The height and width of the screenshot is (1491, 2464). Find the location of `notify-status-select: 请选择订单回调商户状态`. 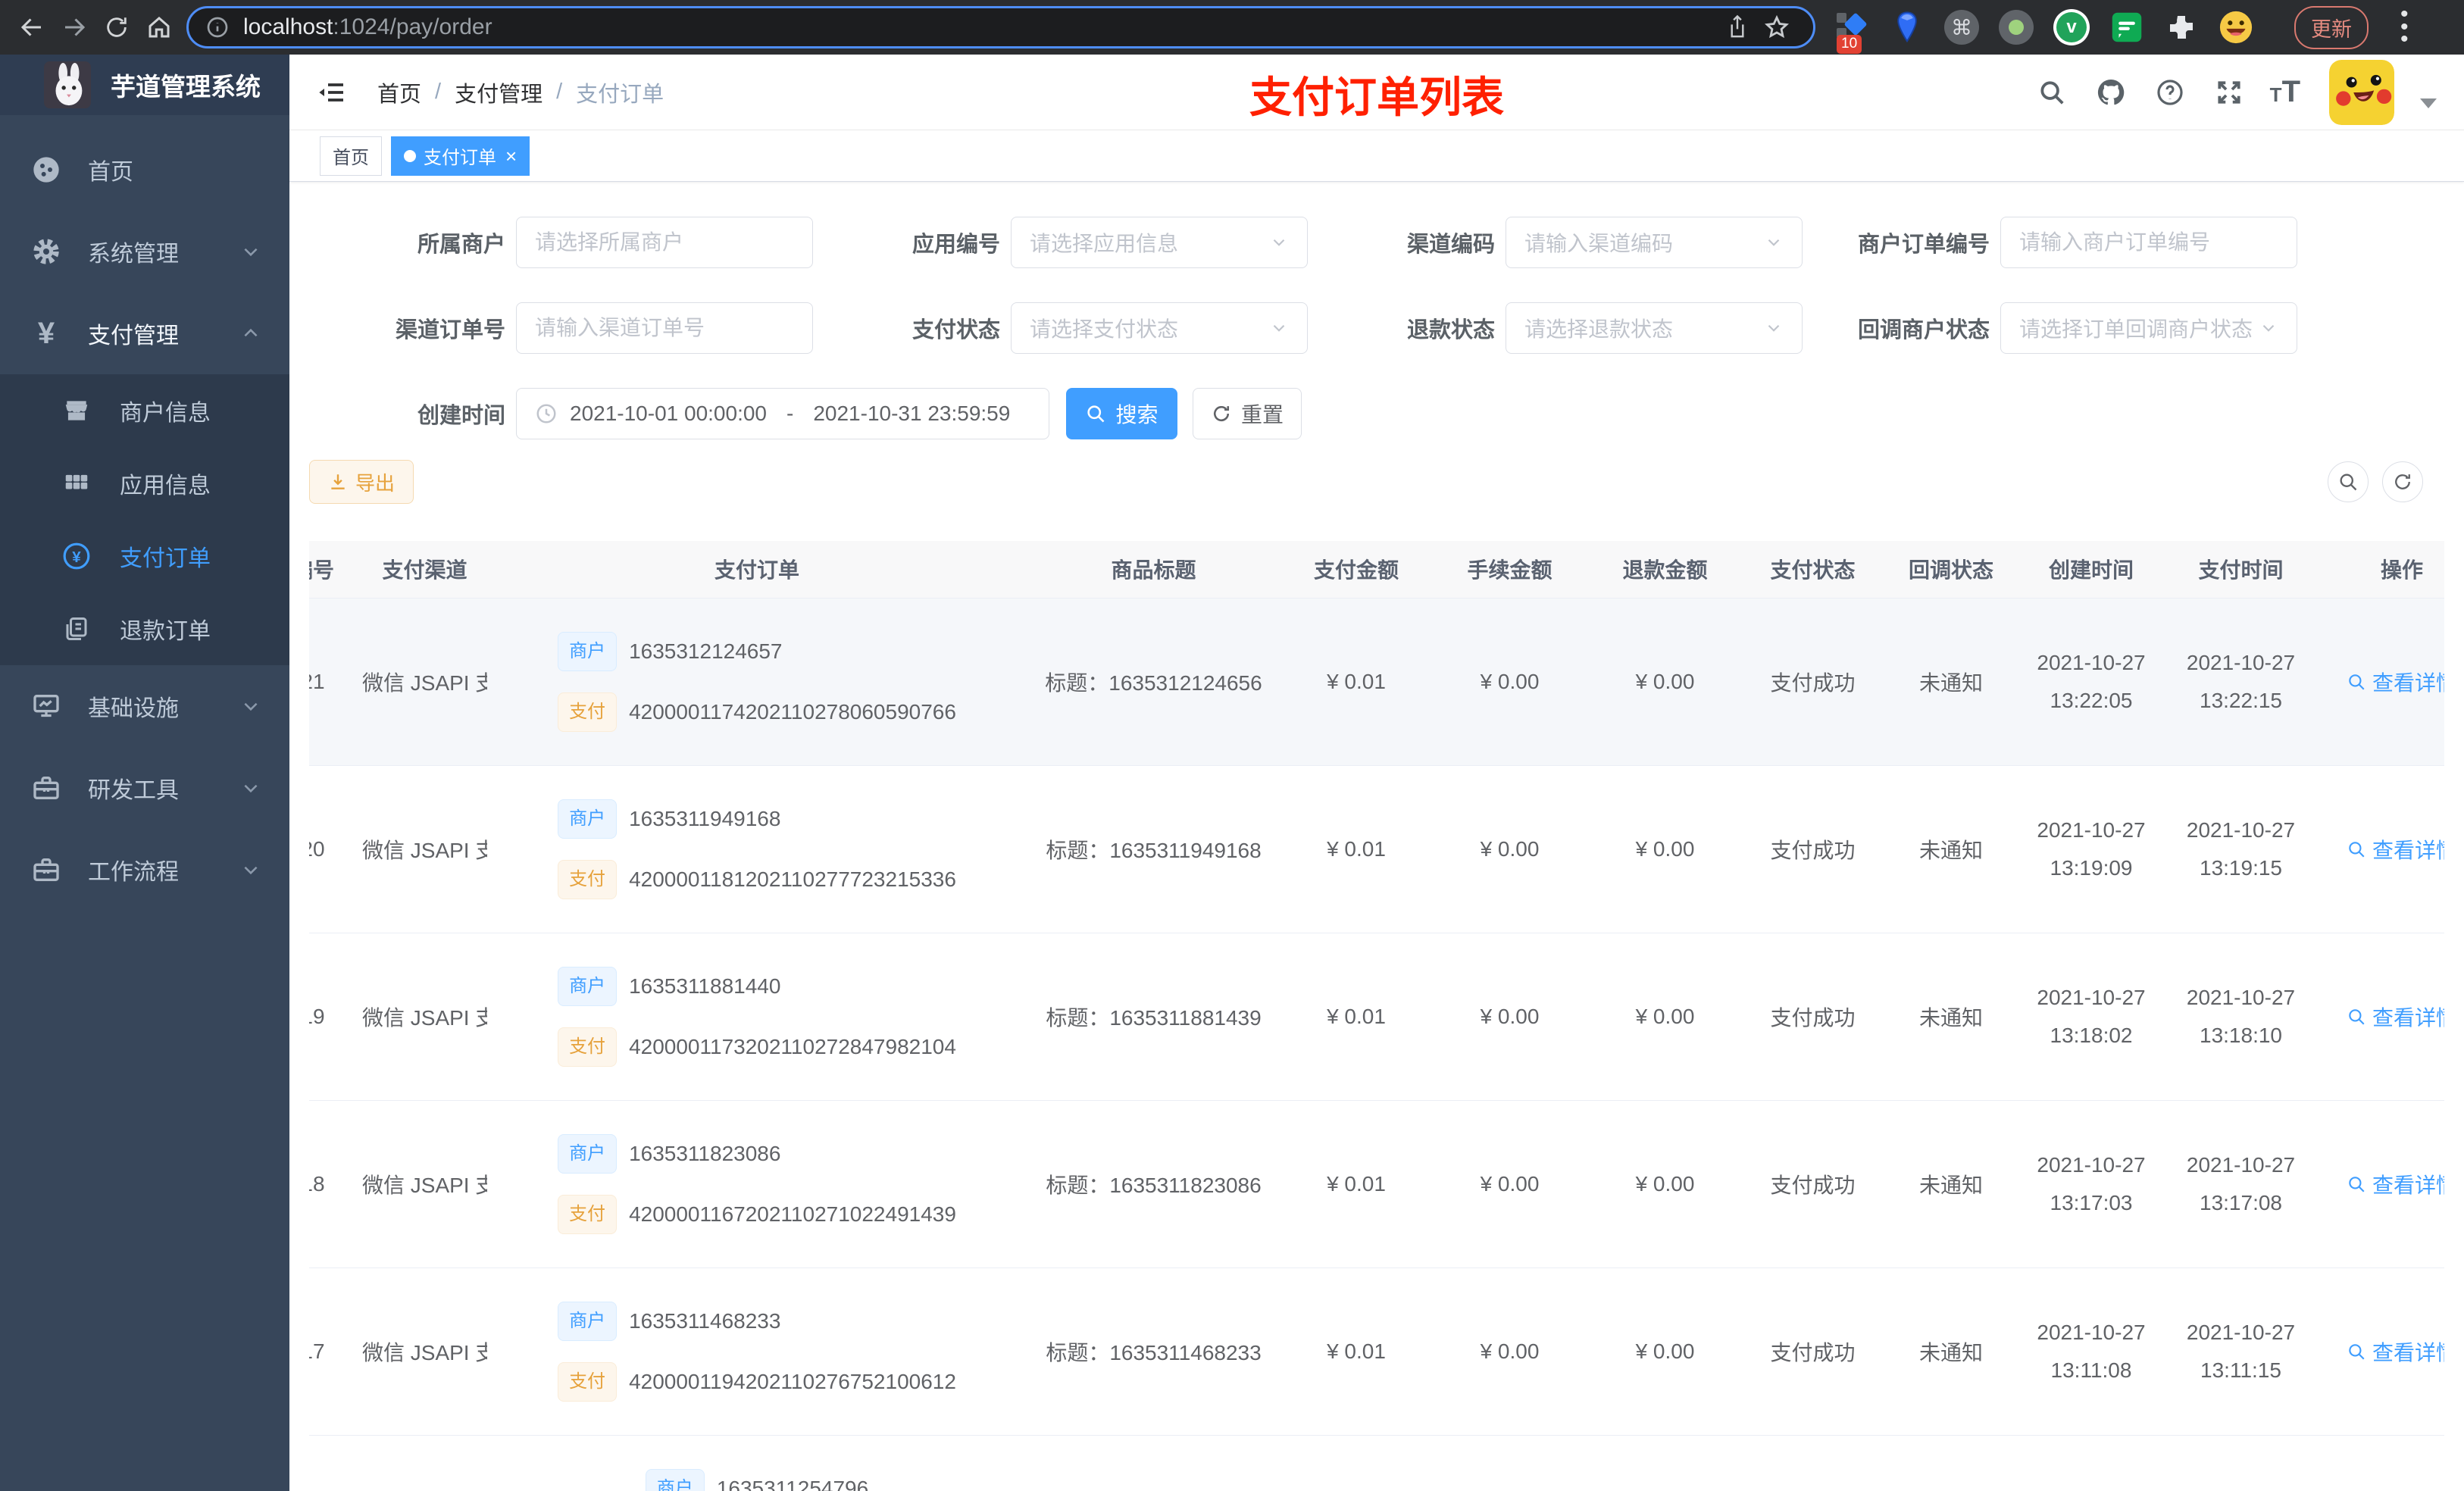

notify-status-select: 请选择订单回调商户状态 is located at coordinates (2148, 328).